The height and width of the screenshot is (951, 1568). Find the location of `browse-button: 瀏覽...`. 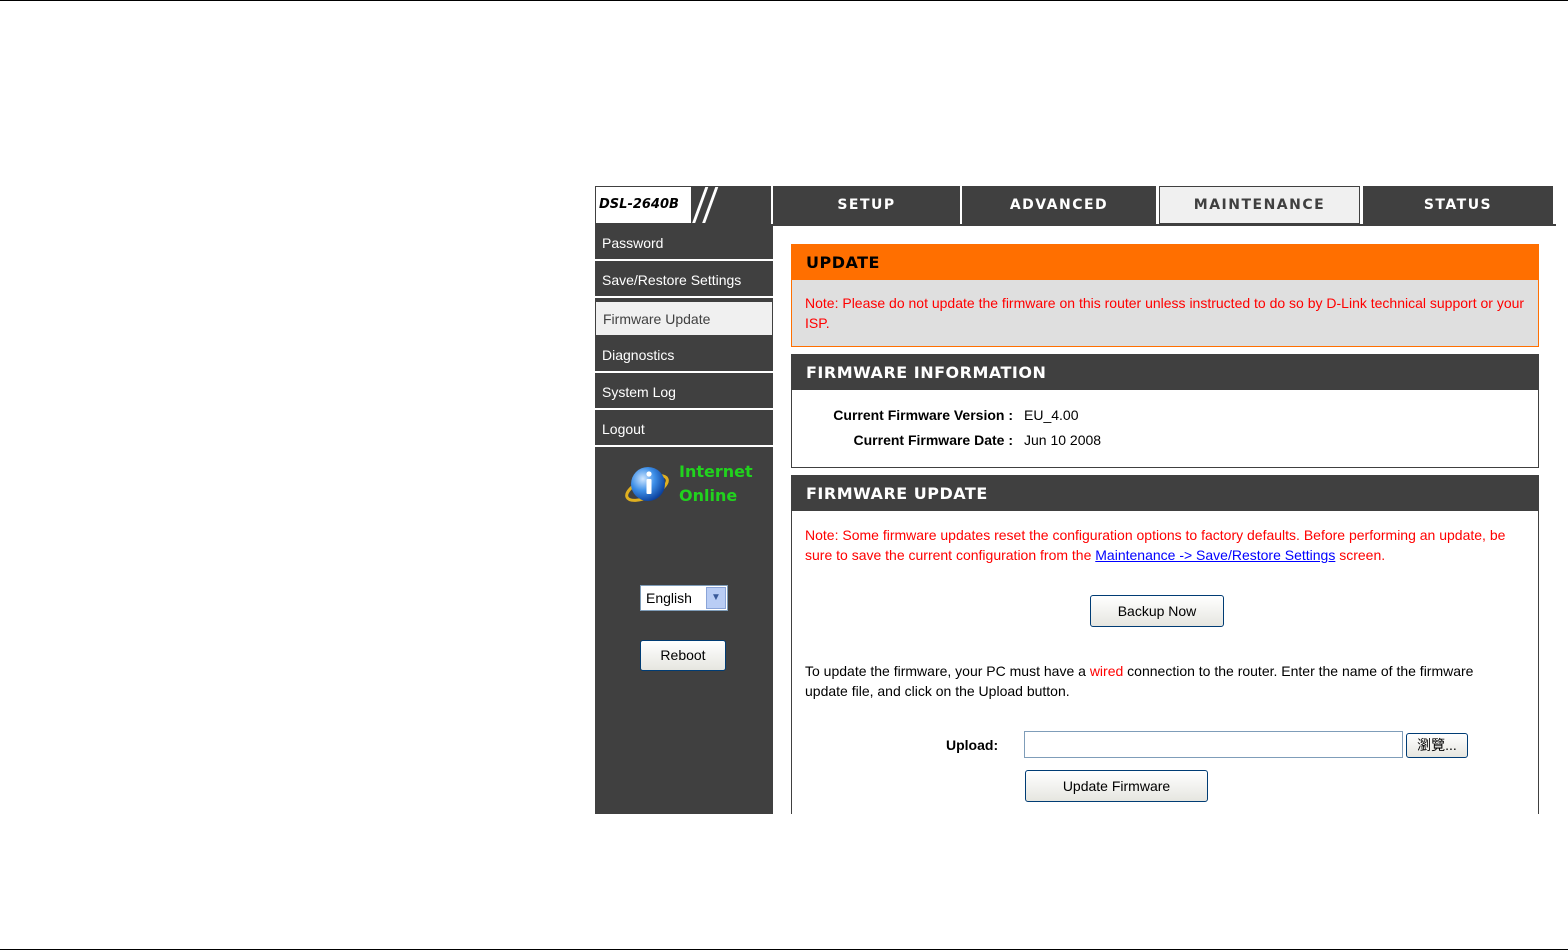

browse-button: 瀏覽... is located at coordinates (1437, 745).